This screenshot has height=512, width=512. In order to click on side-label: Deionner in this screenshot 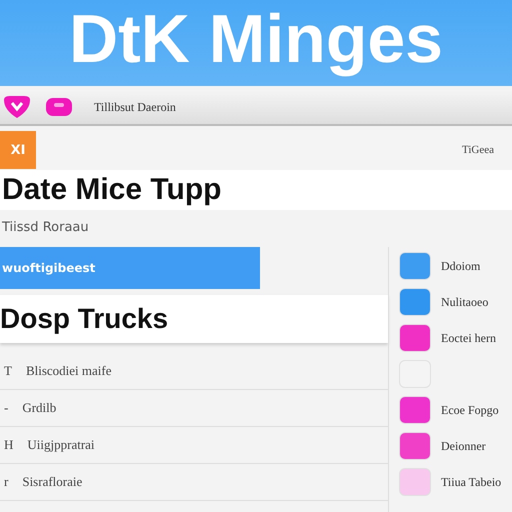, I will do `click(463, 446)`.